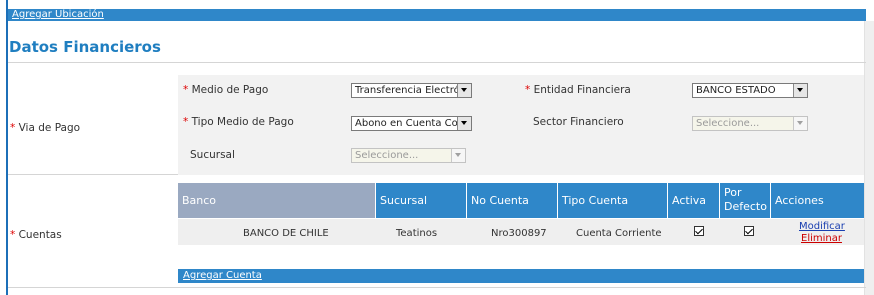 This screenshot has height=295, width=874. I want to click on payment-side-label: * Via de Pago, so click(45, 128).